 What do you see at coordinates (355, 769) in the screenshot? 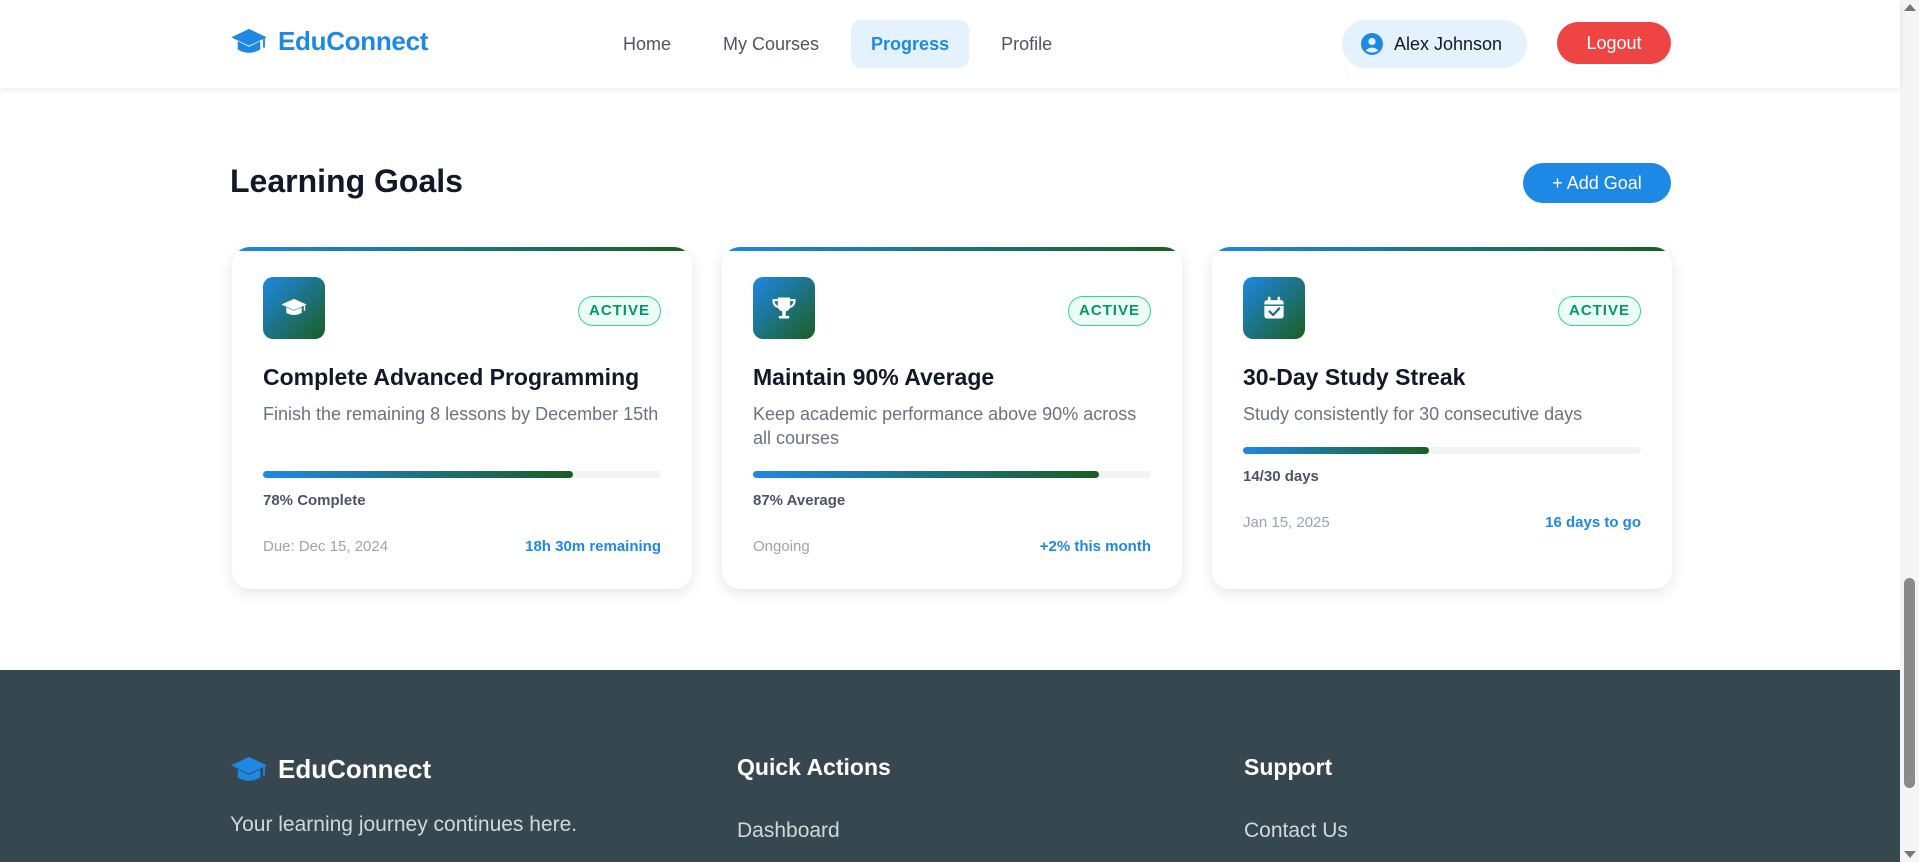
I see `footer-brand-name: EduConnect` at bounding box center [355, 769].